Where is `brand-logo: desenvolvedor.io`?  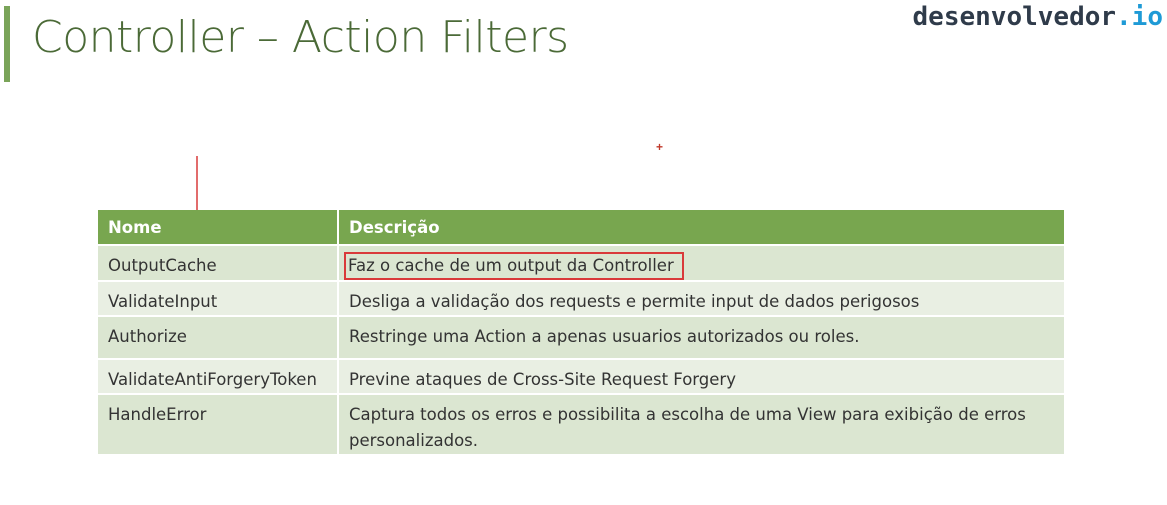
brand-logo: desenvolvedor.io is located at coordinates (1038, 17).